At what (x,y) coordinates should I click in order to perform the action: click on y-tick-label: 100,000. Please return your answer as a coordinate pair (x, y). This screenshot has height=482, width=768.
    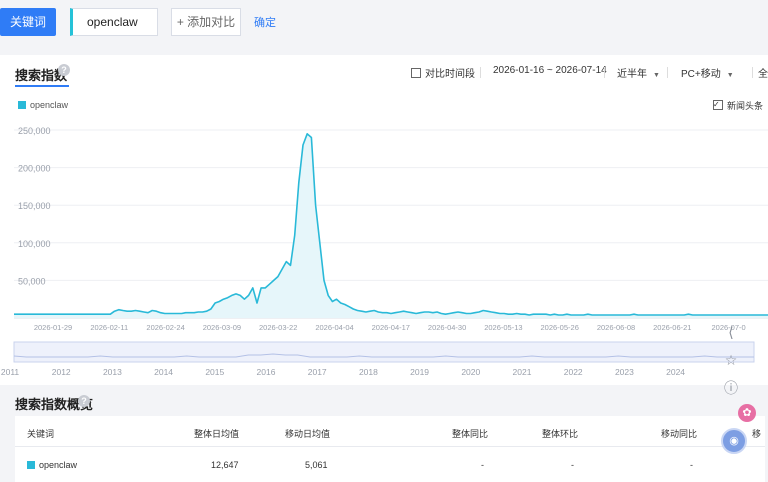
    Looking at the image, I should click on (34, 244).